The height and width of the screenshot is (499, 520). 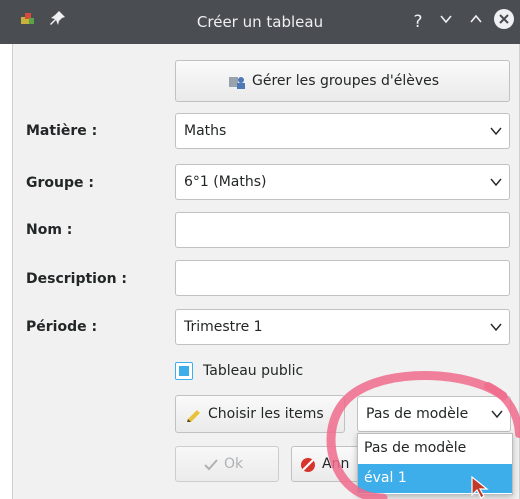 I want to click on group-icon, so click(x=237, y=83).